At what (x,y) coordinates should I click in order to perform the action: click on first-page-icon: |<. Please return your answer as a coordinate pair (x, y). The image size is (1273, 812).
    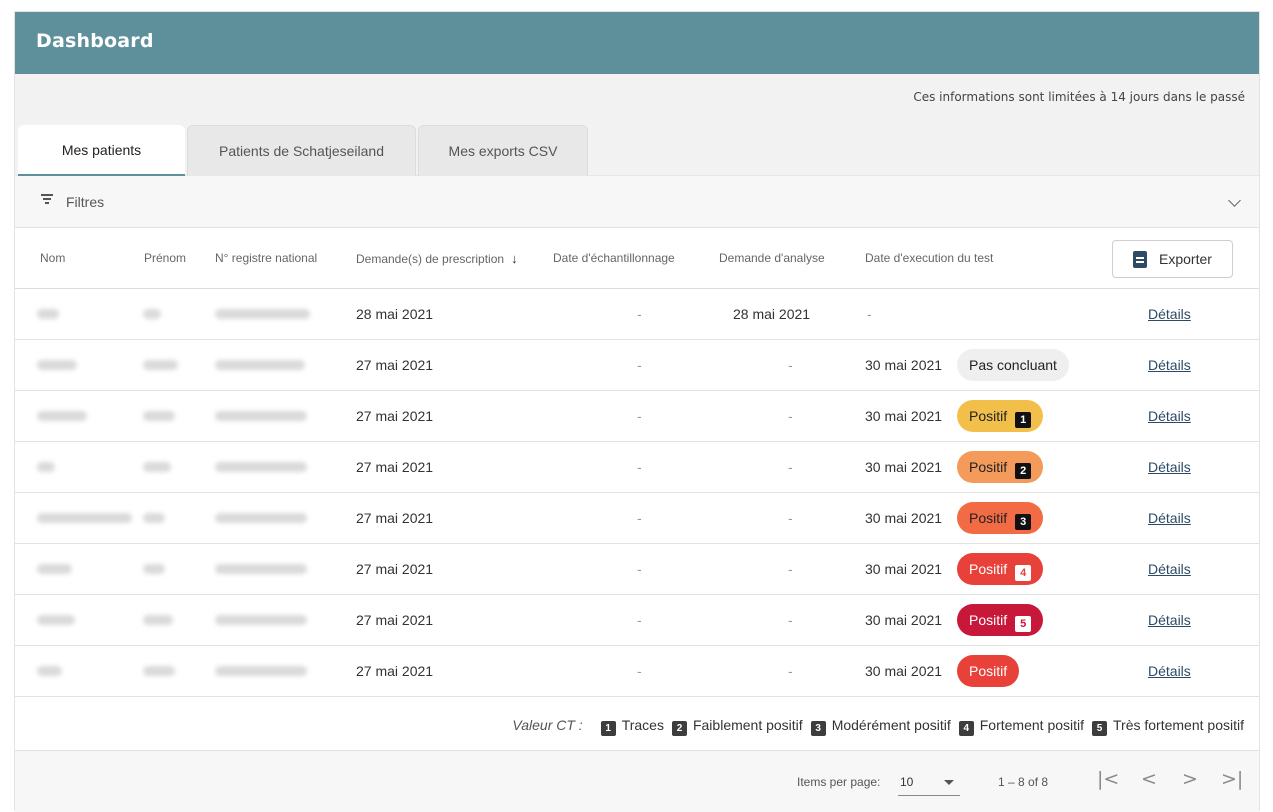
    Looking at the image, I should click on (1108, 779).